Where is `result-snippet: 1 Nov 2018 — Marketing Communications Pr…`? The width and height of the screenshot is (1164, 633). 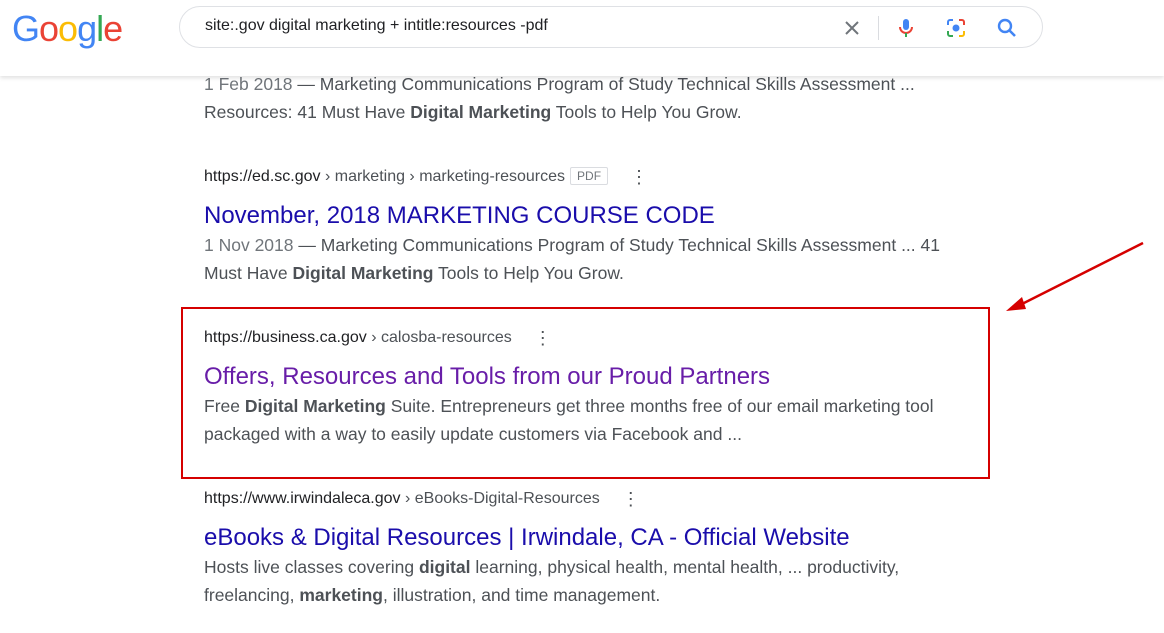
result-snippet: 1 Nov 2018 — Marketing Communications Pr… is located at coordinates (572, 245).